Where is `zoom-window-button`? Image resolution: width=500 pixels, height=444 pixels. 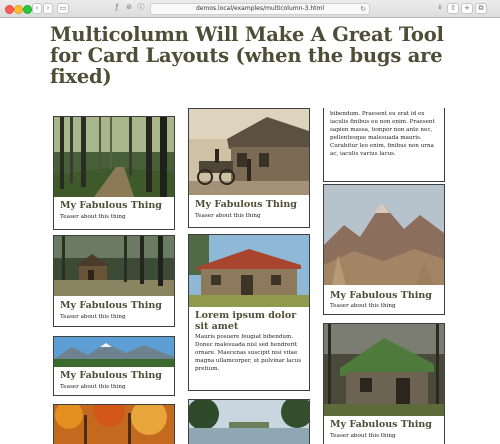 zoom-window-button is located at coordinates (27, 9).